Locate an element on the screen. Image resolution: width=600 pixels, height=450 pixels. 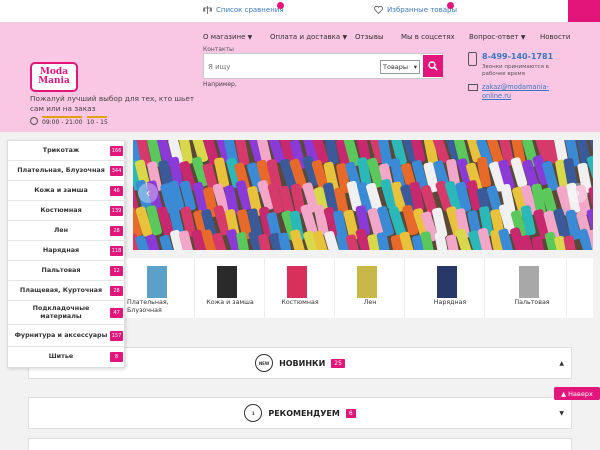
heart-icon is located at coordinates (378, 10).